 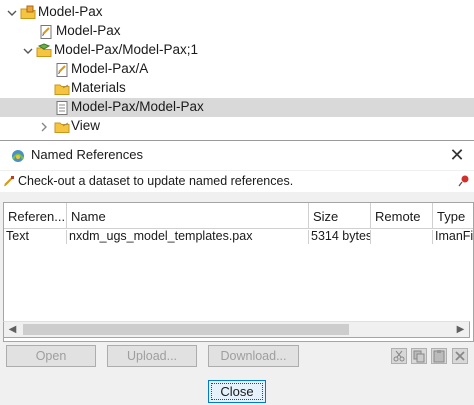 I want to click on cell-reference: Text, so click(x=35, y=237).